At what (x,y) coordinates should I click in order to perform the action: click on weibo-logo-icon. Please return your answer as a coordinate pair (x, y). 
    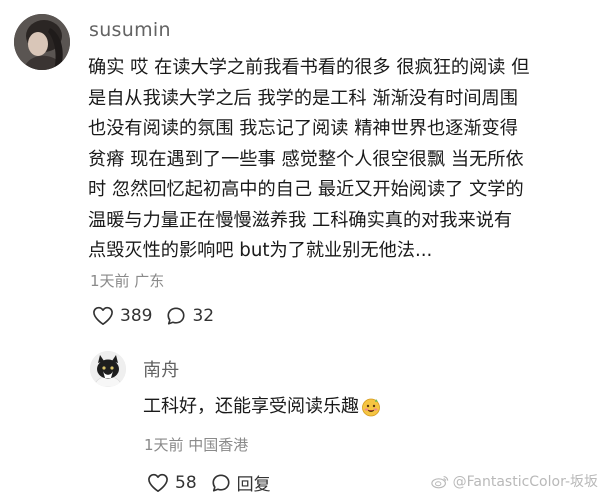
    Looking at the image, I should click on (439, 481).